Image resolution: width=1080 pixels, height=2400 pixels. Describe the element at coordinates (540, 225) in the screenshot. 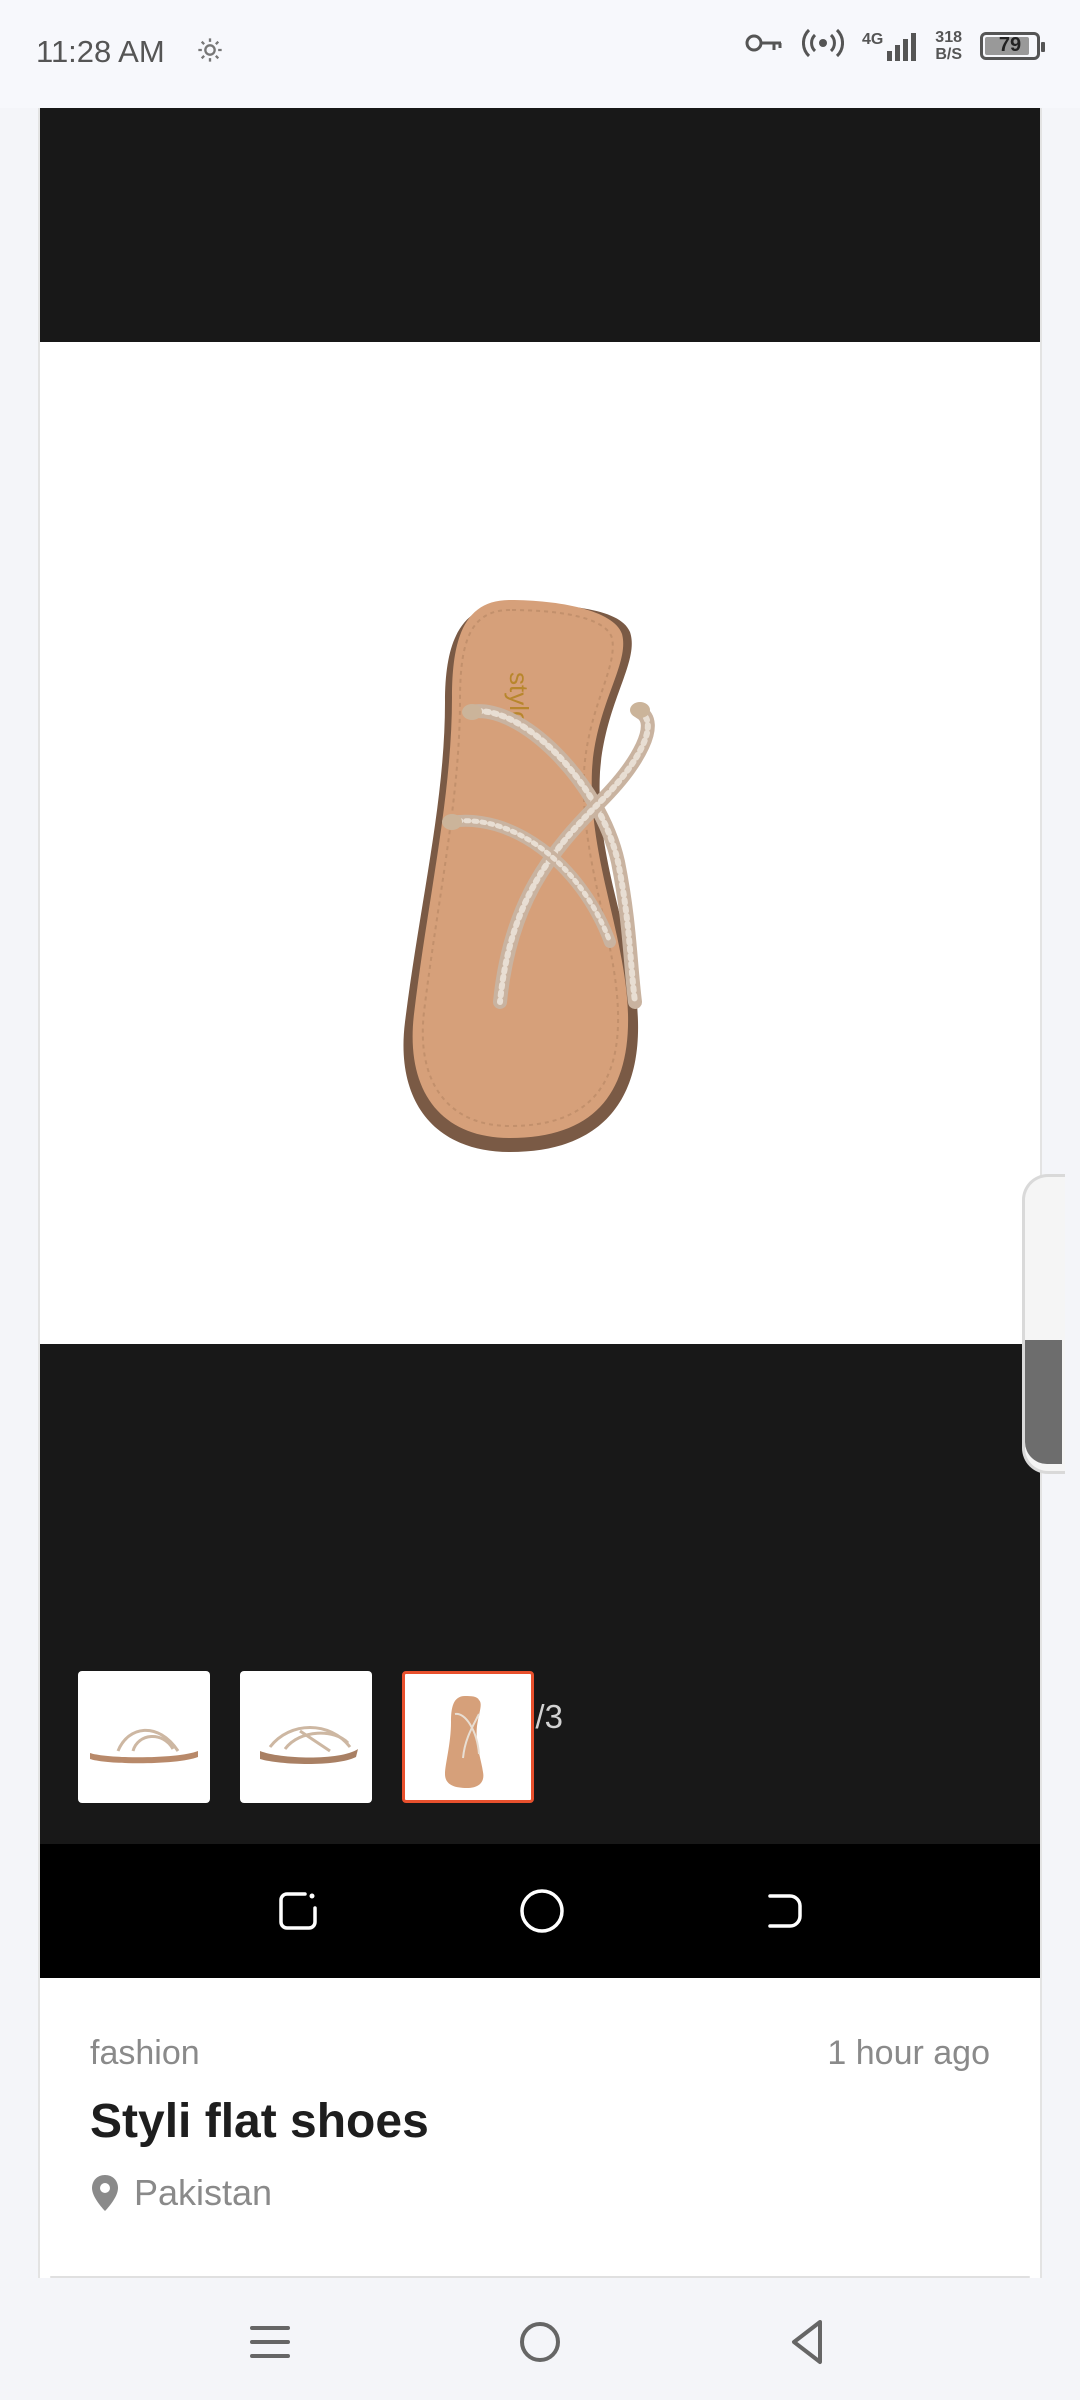

I see `image-viewer-top` at that location.